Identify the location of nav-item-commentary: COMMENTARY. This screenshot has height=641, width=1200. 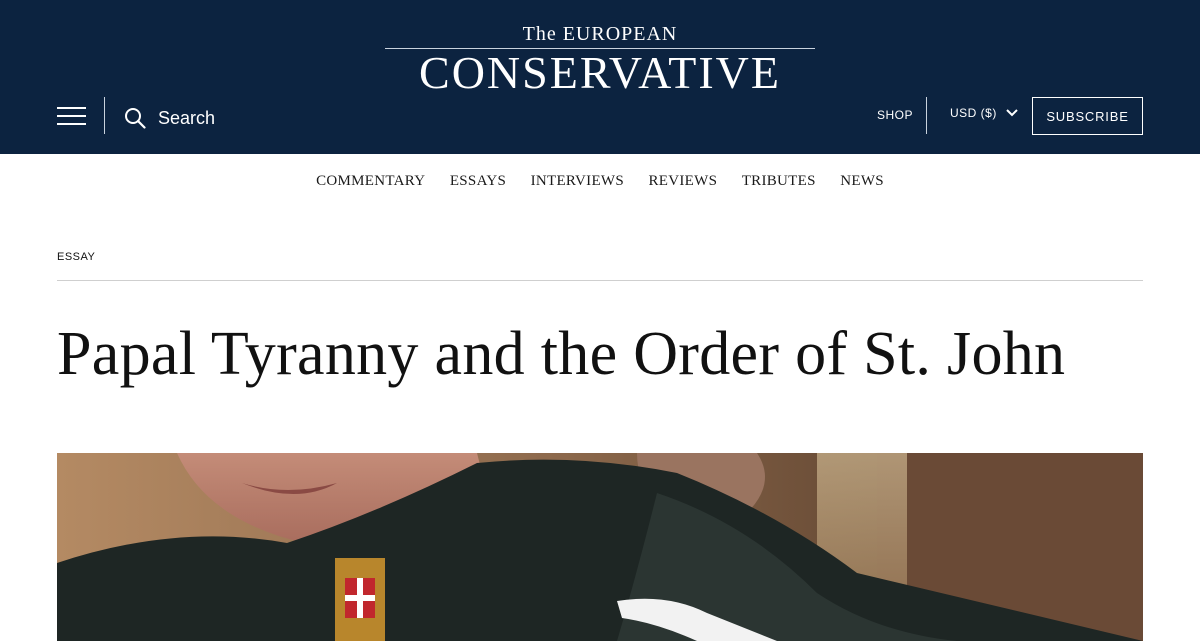
(370, 181).